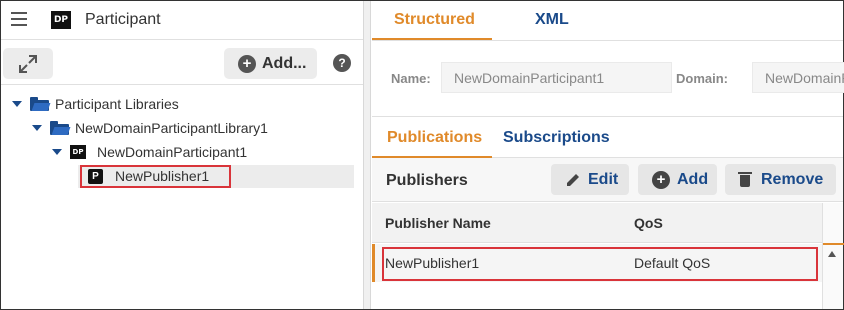 The image size is (844, 310). What do you see at coordinates (648, 223) in the screenshot?
I see `column-header-qos: QoS` at bounding box center [648, 223].